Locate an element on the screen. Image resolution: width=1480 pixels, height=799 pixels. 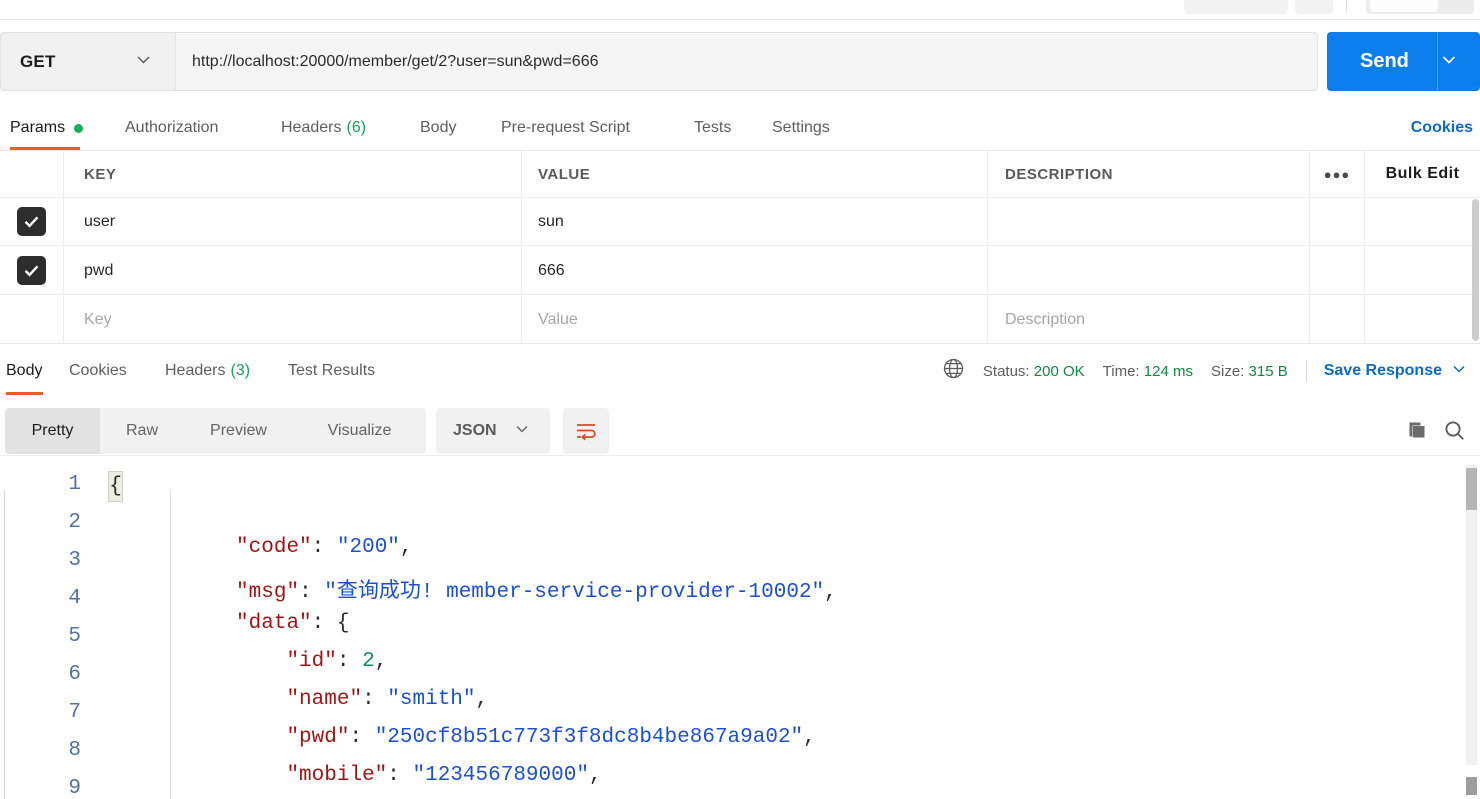
params-new-row: Key Value Description is located at coordinates (740, 320).